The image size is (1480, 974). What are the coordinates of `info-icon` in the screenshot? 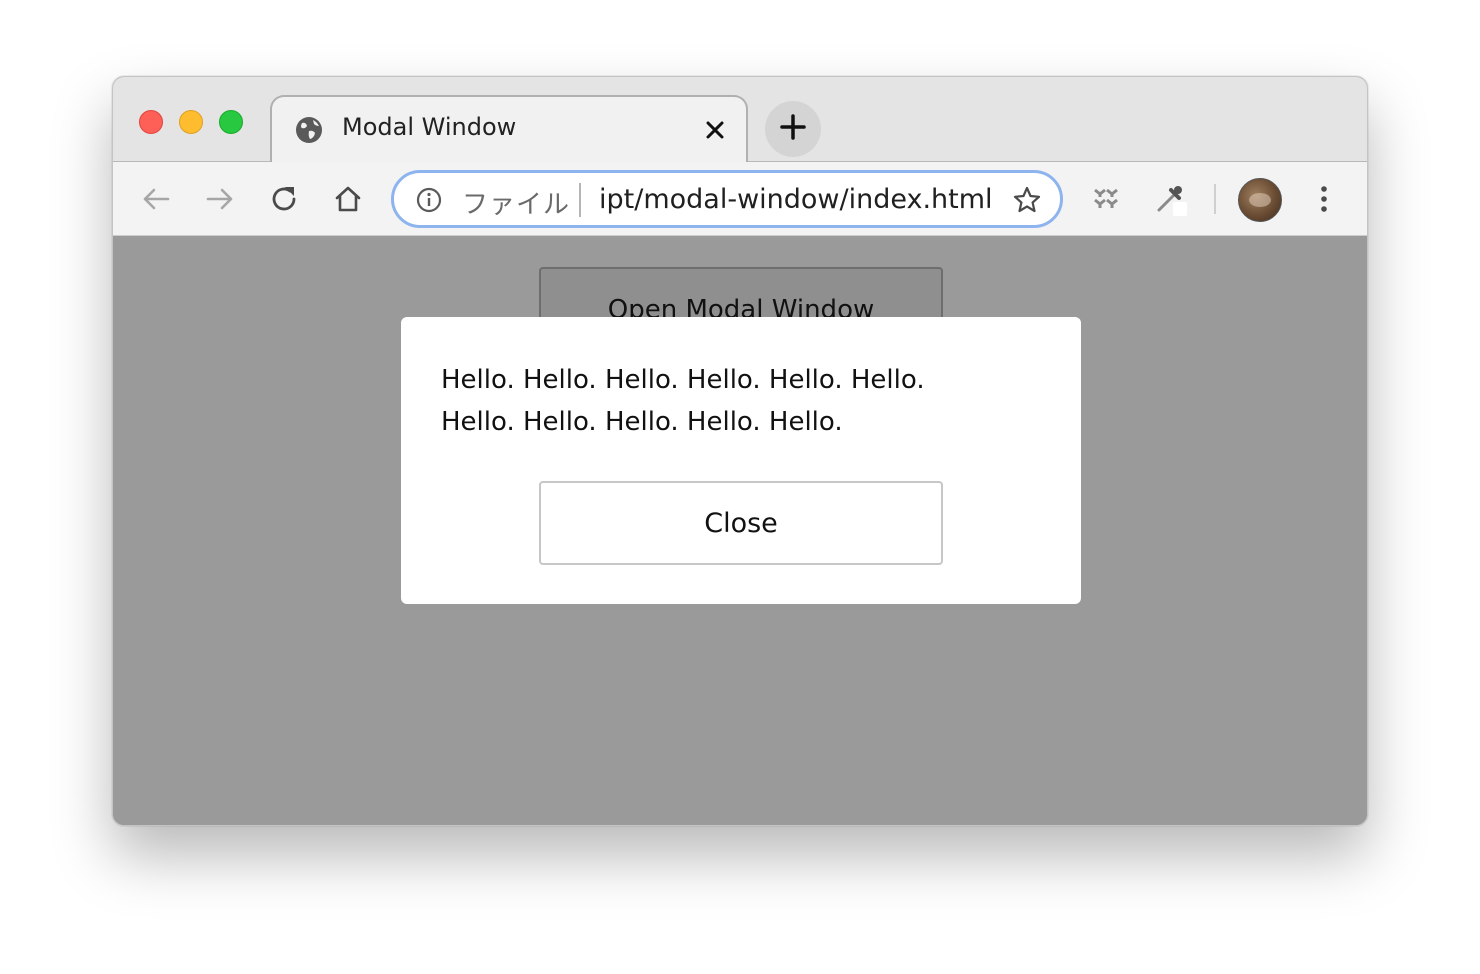 It's located at (429, 200).